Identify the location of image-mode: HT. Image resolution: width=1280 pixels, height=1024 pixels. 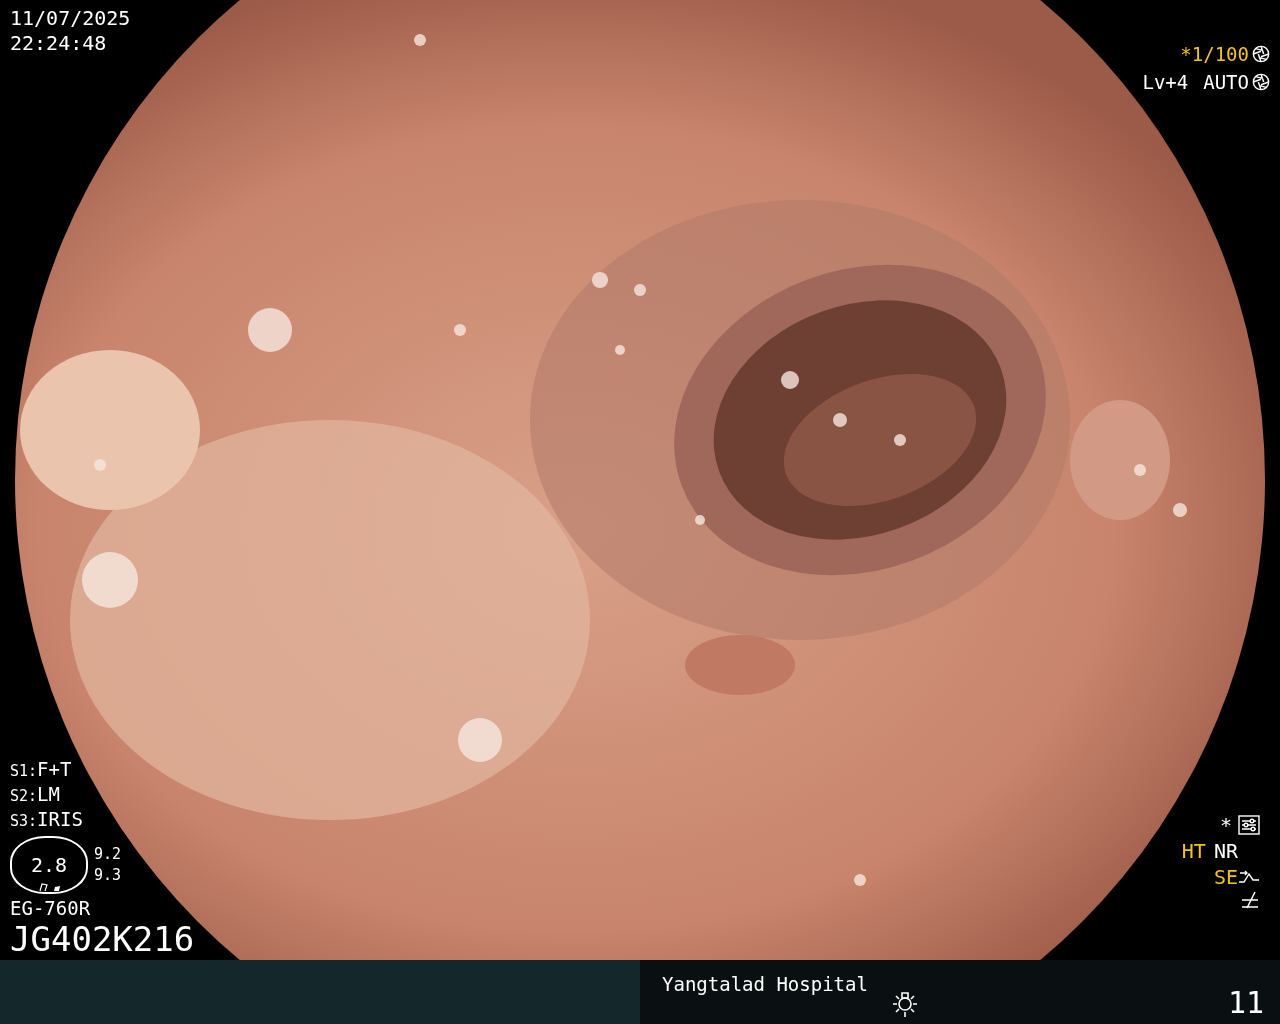
(1193, 851).